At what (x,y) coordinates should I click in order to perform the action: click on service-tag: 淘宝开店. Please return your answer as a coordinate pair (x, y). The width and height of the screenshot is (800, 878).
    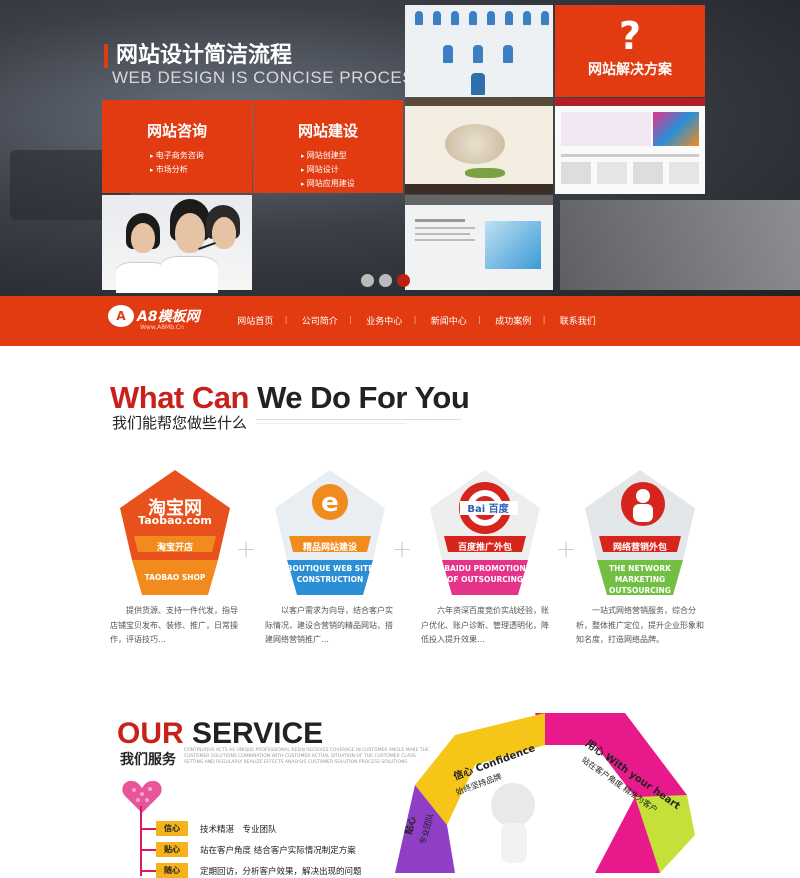
    Looking at the image, I should click on (174, 548).